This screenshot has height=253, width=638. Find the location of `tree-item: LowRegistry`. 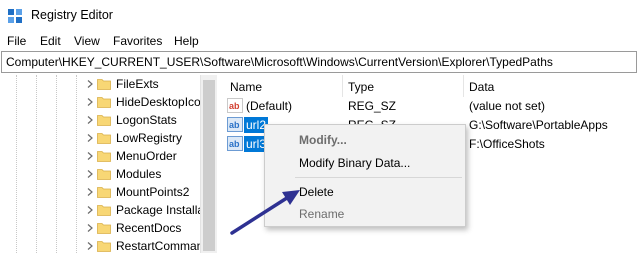

tree-item: LowRegistry is located at coordinates (100, 138).